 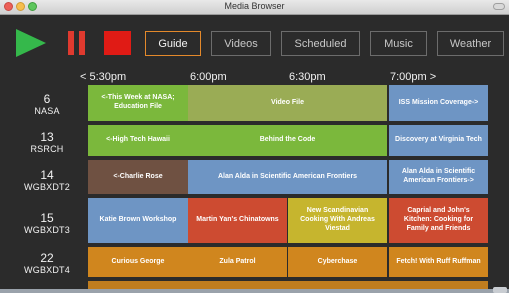 What do you see at coordinates (47, 230) in the screenshot?
I see `channel-name: WGBXDT3` at bounding box center [47, 230].